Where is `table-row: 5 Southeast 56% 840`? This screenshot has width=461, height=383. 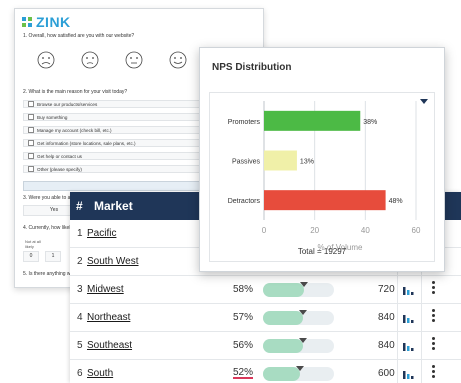 table-row: 5 Southeast 56% 840 is located at coordinates (265, 346).